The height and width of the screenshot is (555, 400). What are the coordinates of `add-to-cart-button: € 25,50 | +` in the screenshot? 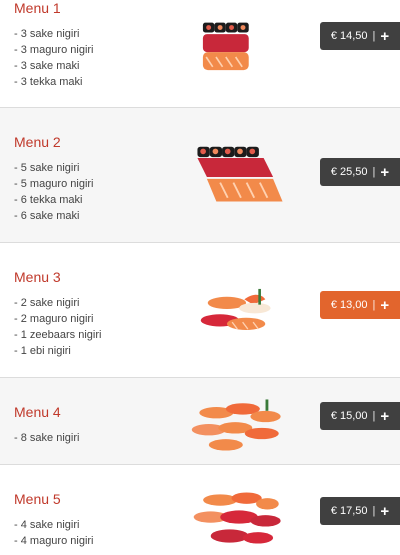 It's located at (360, 172).